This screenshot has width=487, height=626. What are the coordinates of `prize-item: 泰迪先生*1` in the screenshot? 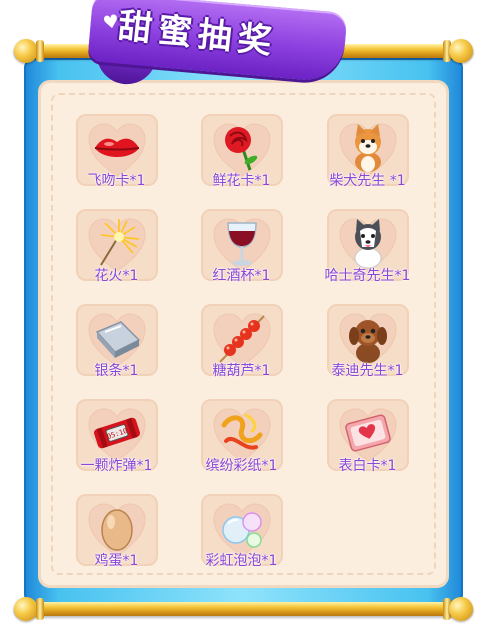 It's located at (367, 350).